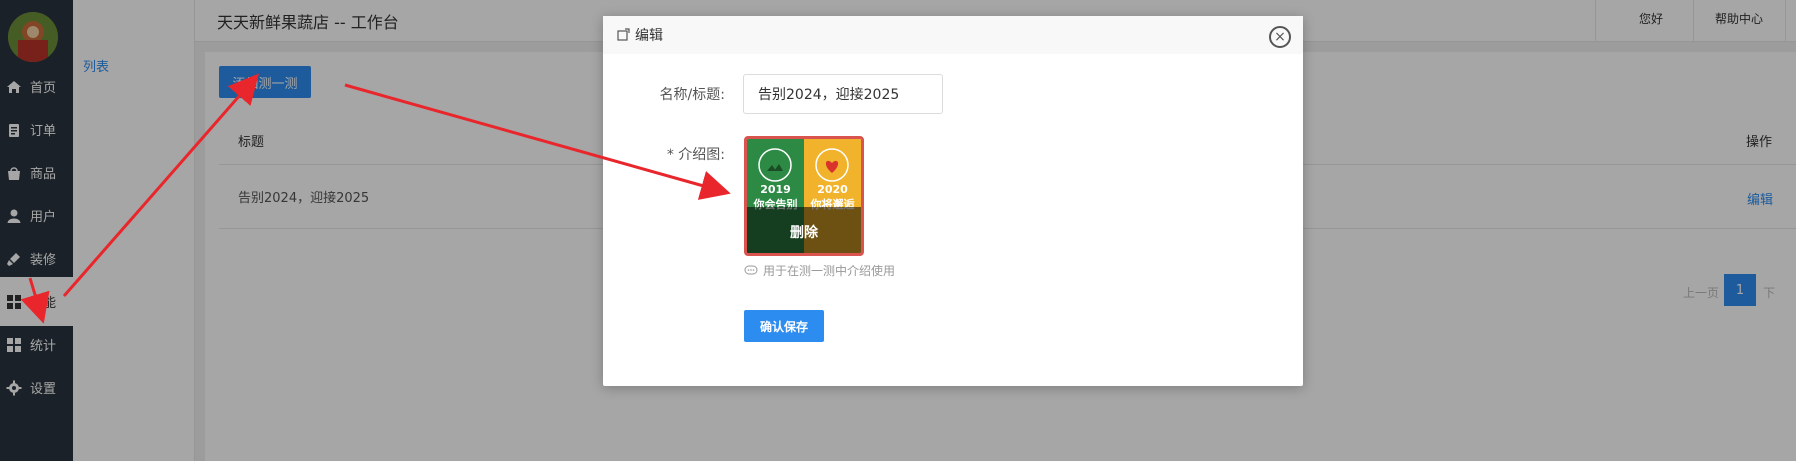 This screenshot has height=461, width=1796. I want to click on chat-bubble-icon, so click(751, 269).